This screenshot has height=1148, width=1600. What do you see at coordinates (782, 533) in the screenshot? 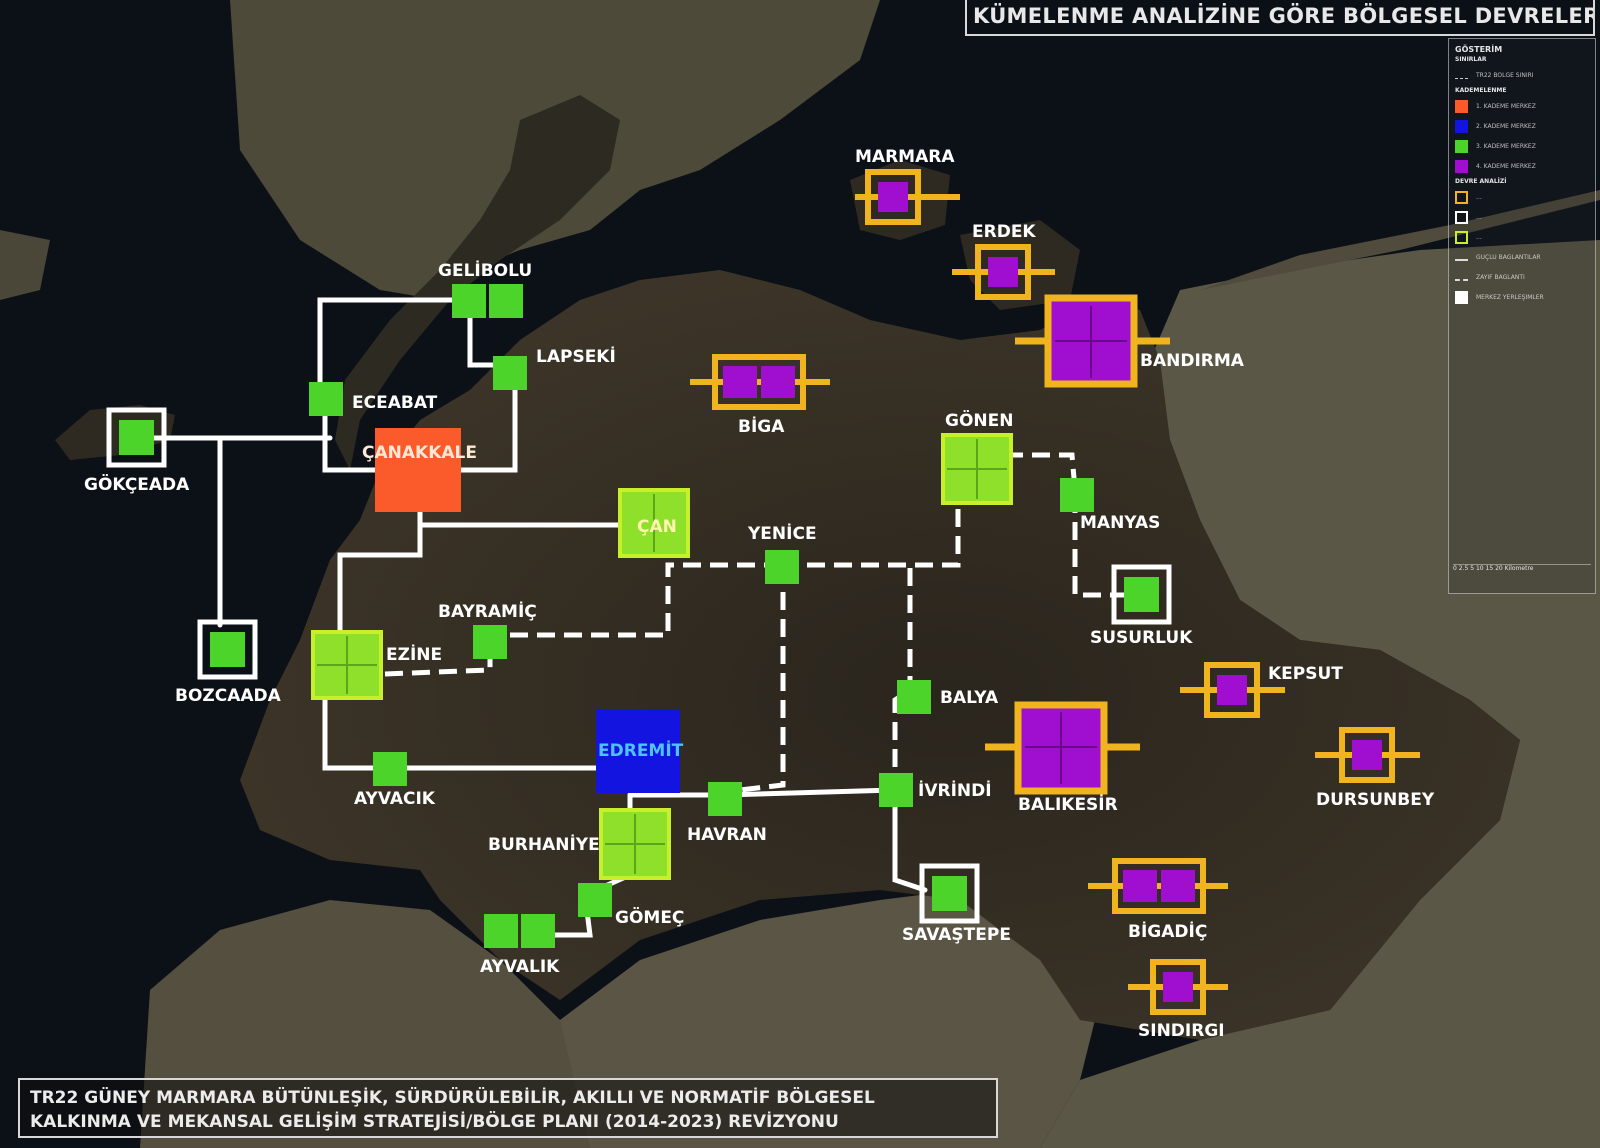
I see `label-yenice: YENİCE` at bounding box center [782, 533].